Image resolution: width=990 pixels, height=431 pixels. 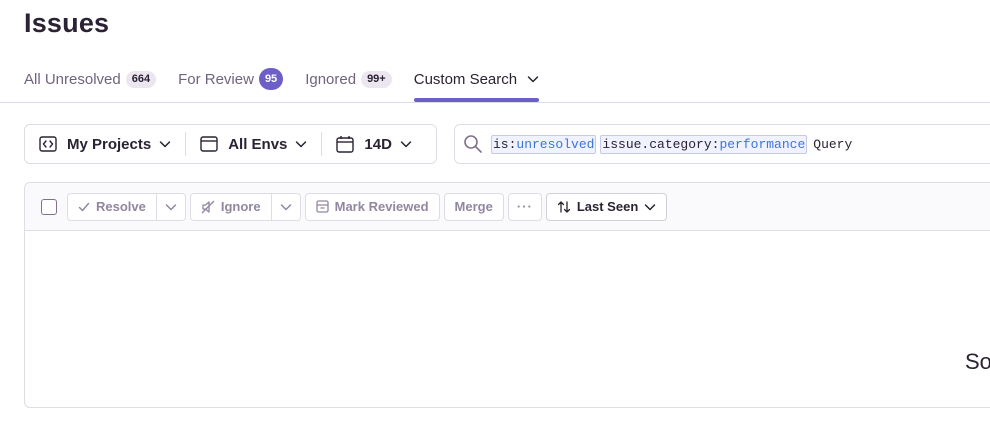 I want to click on more-actions-button: ···, so click(x=524, y=206).